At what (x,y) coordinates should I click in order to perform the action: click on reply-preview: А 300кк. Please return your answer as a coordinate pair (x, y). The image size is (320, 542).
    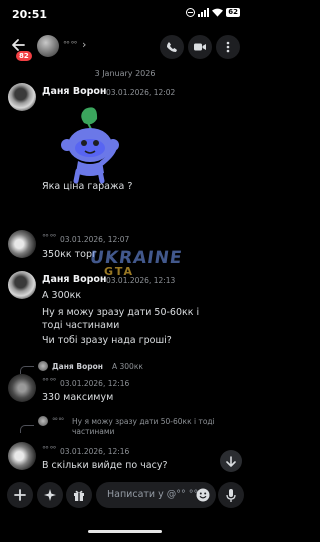
    Looking at the image, I should click on (127, 367).